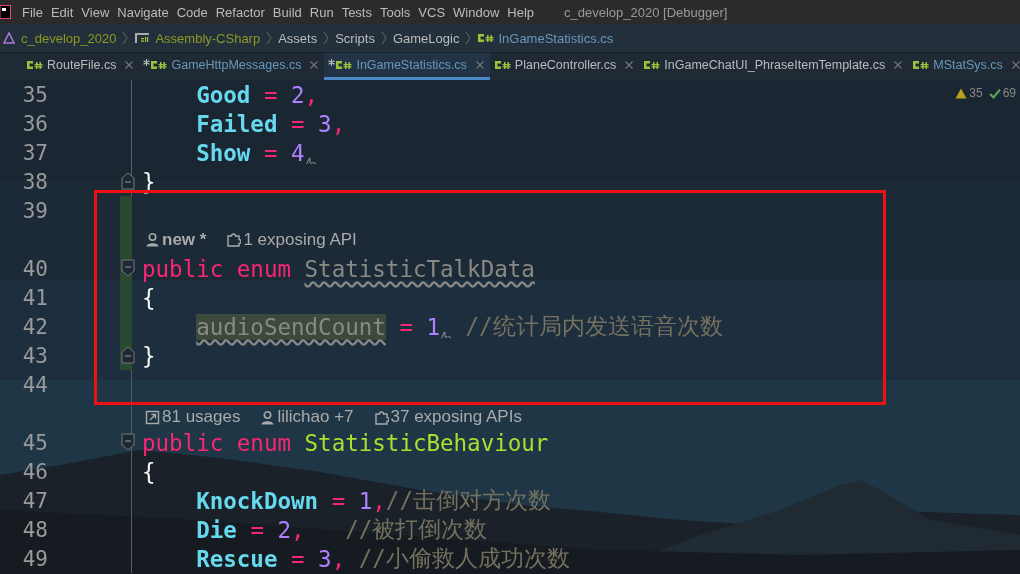 The height and width of the screenshot is (574, 1020). What do you see at coordinates (407, 66) in the screenshot?
I see `editor-tab: InGameStatistics.cs` at bounding box center [407, 66].